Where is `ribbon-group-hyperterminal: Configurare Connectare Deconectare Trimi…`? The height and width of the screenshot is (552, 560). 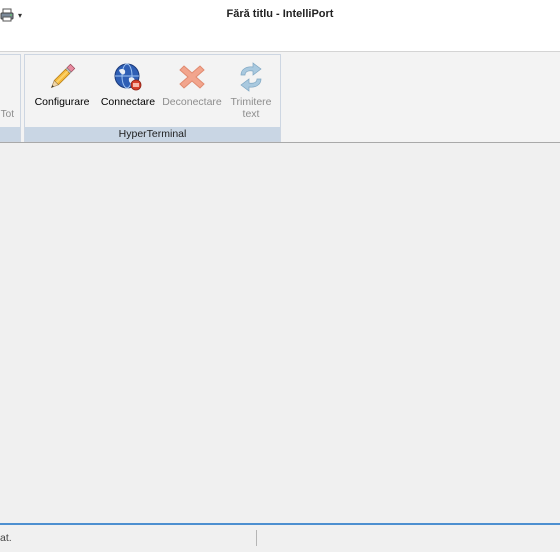
ribbon-group-hyperterminal: Configurare Connectare Deconectare Trimi… is located at coordinates (152, 98).